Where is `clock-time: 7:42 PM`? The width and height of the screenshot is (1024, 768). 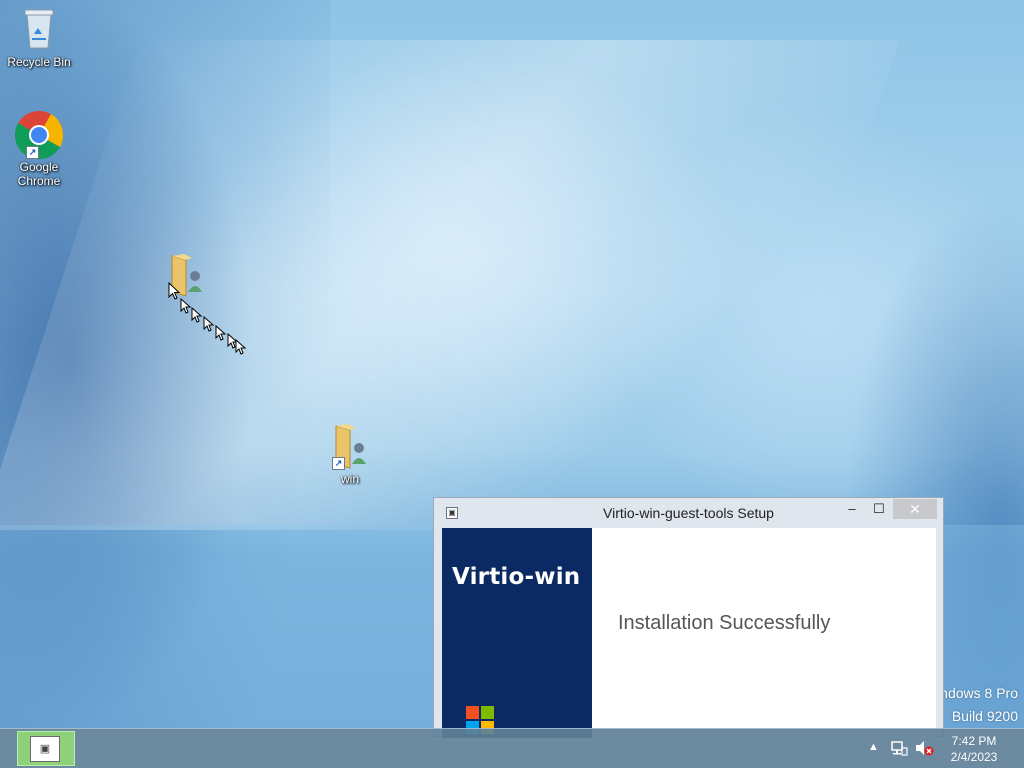 clock-time: 7:42 PM is located at coordinates (974, 741).